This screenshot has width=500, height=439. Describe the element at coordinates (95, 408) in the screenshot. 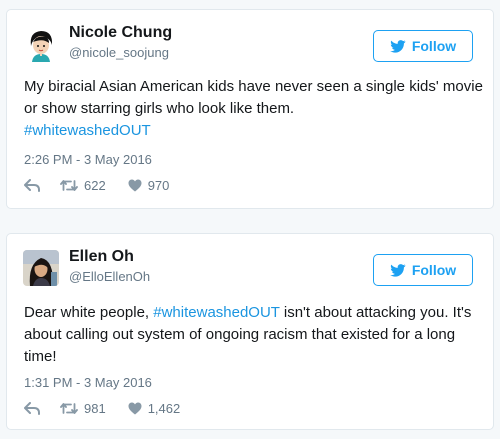

I see `retweet-count: 981` at that location.